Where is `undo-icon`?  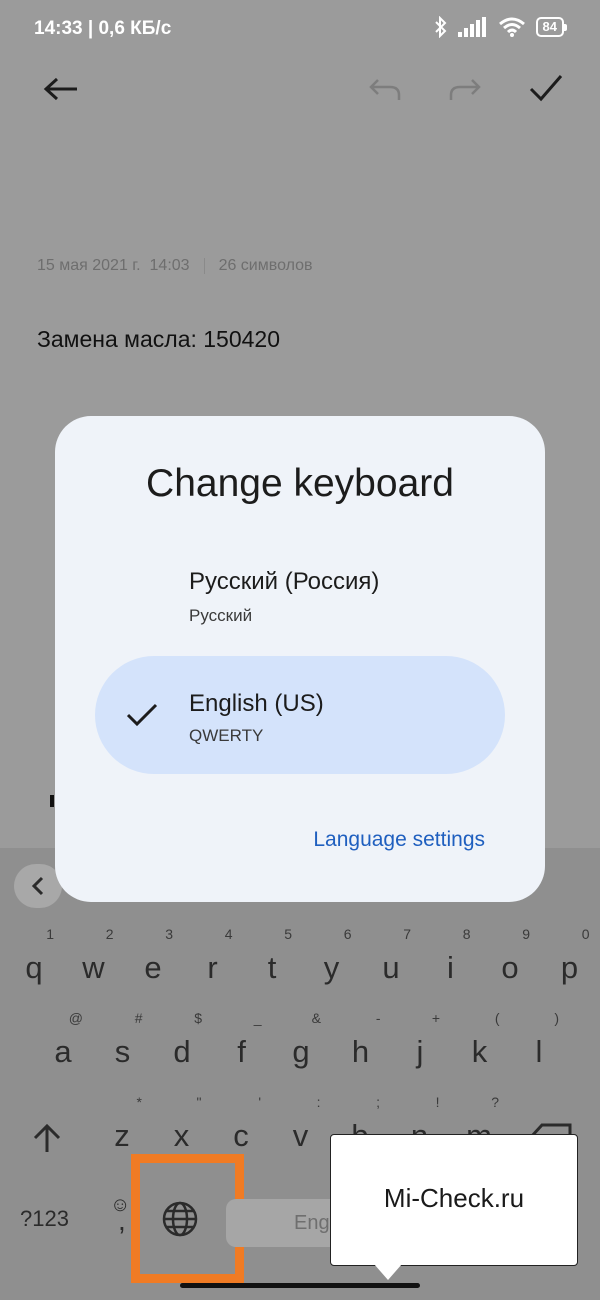
undo-icon is located at coordinates (385, 89).